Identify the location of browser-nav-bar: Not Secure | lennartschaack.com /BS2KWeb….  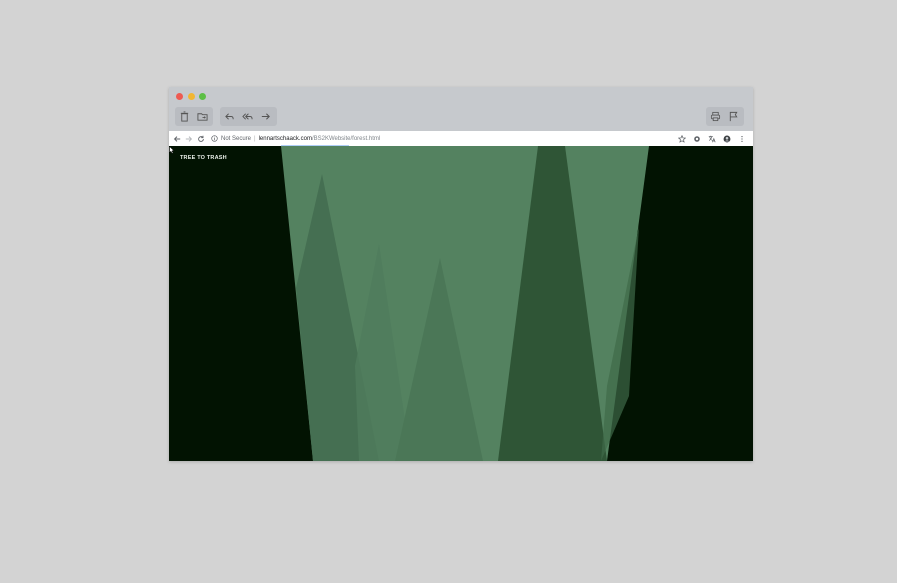
(461, 139).